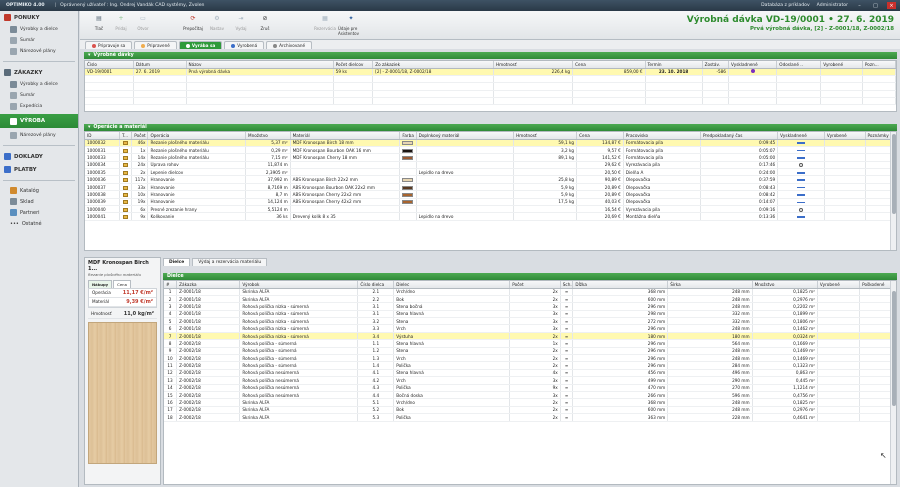 The width and height of the screenshot is (900, 487). What do you see at coordinates (799, 65) in the screenshot?
I see `column-header: Odoslané ..` at bounding box center [799, 65].